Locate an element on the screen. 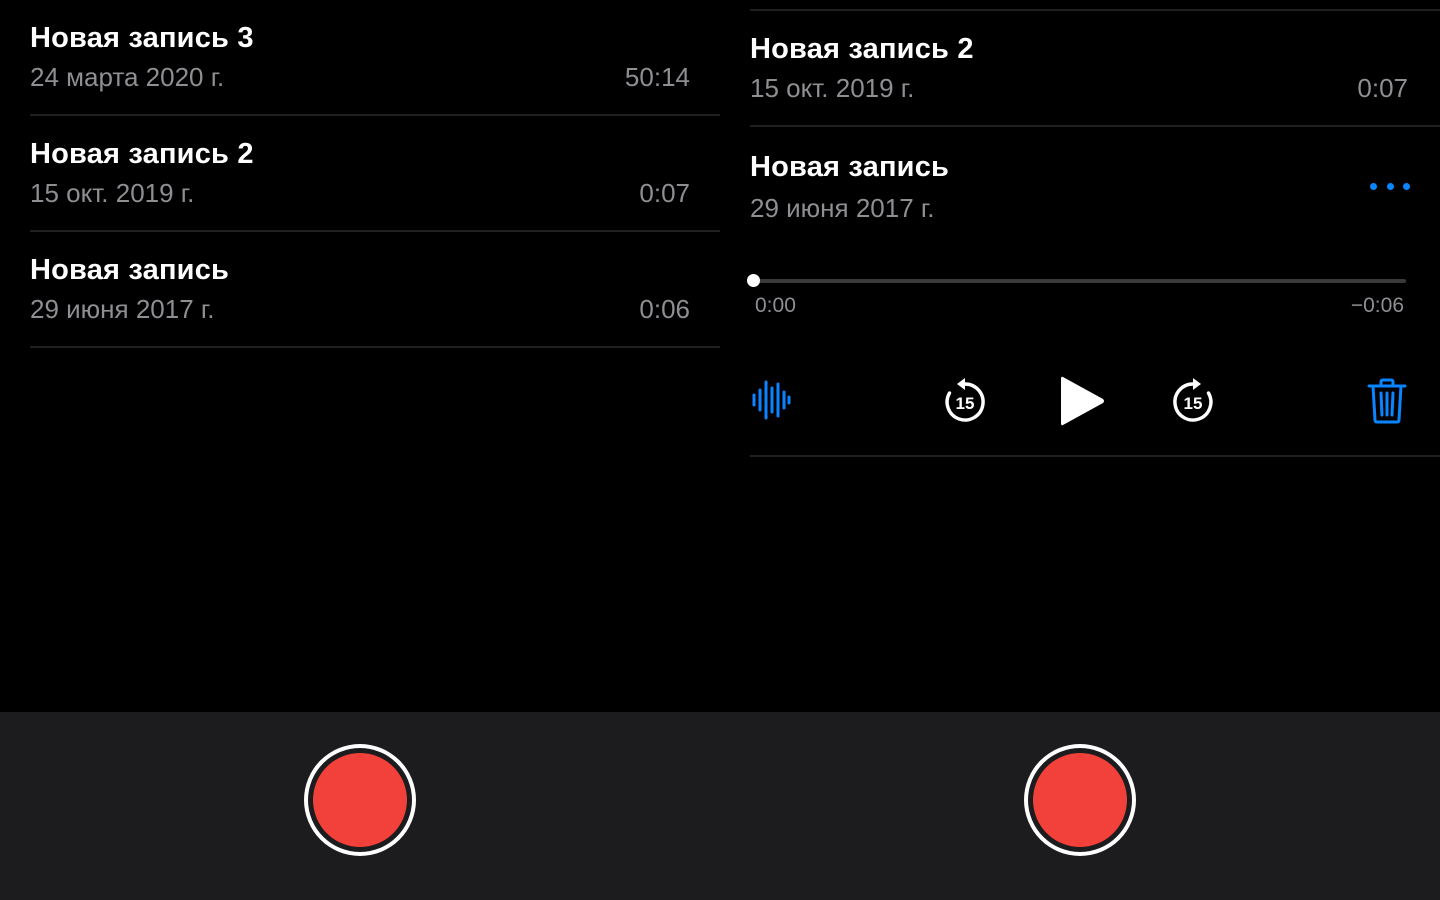 The image size is (1440, 900). recording-row: Новая запись 29 июня 2017 г. 0:06 is located at coordinates (360, 290).